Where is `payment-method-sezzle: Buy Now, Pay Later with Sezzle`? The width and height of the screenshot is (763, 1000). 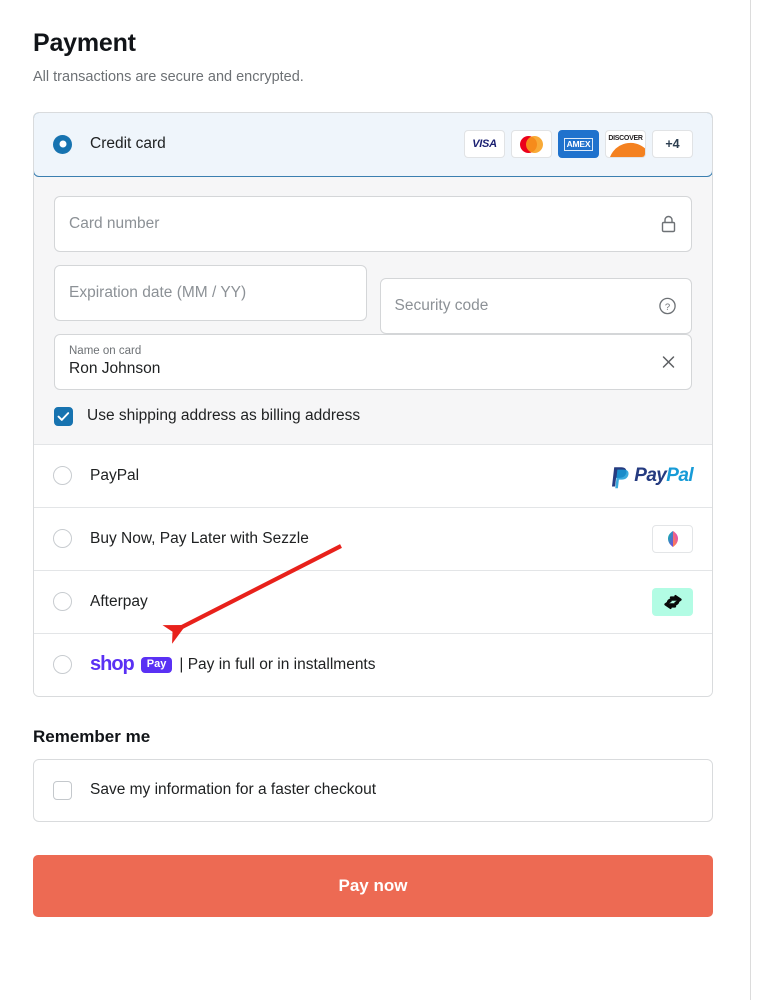
payment-method-sezzle: Buy Now, Pay Later with Sezzle is located at coordinates (373, 538).